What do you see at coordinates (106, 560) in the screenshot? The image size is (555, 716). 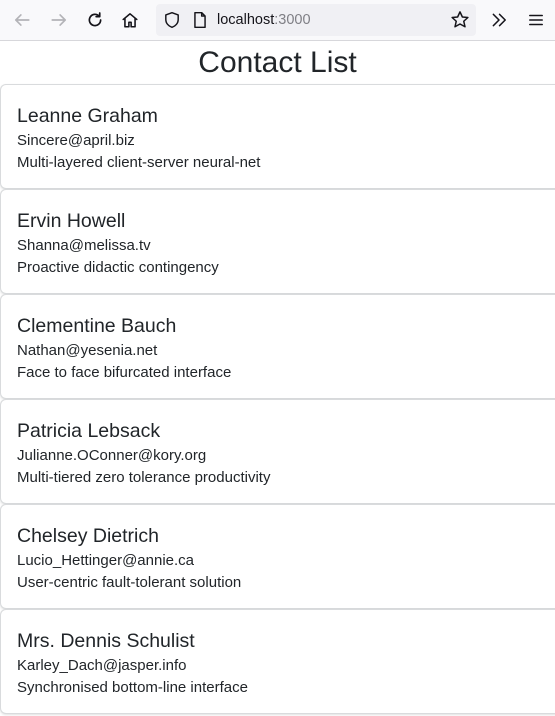 I see `contact-email: Lucio_Hettinger@annie.ca` at bounding box center [106, 560].